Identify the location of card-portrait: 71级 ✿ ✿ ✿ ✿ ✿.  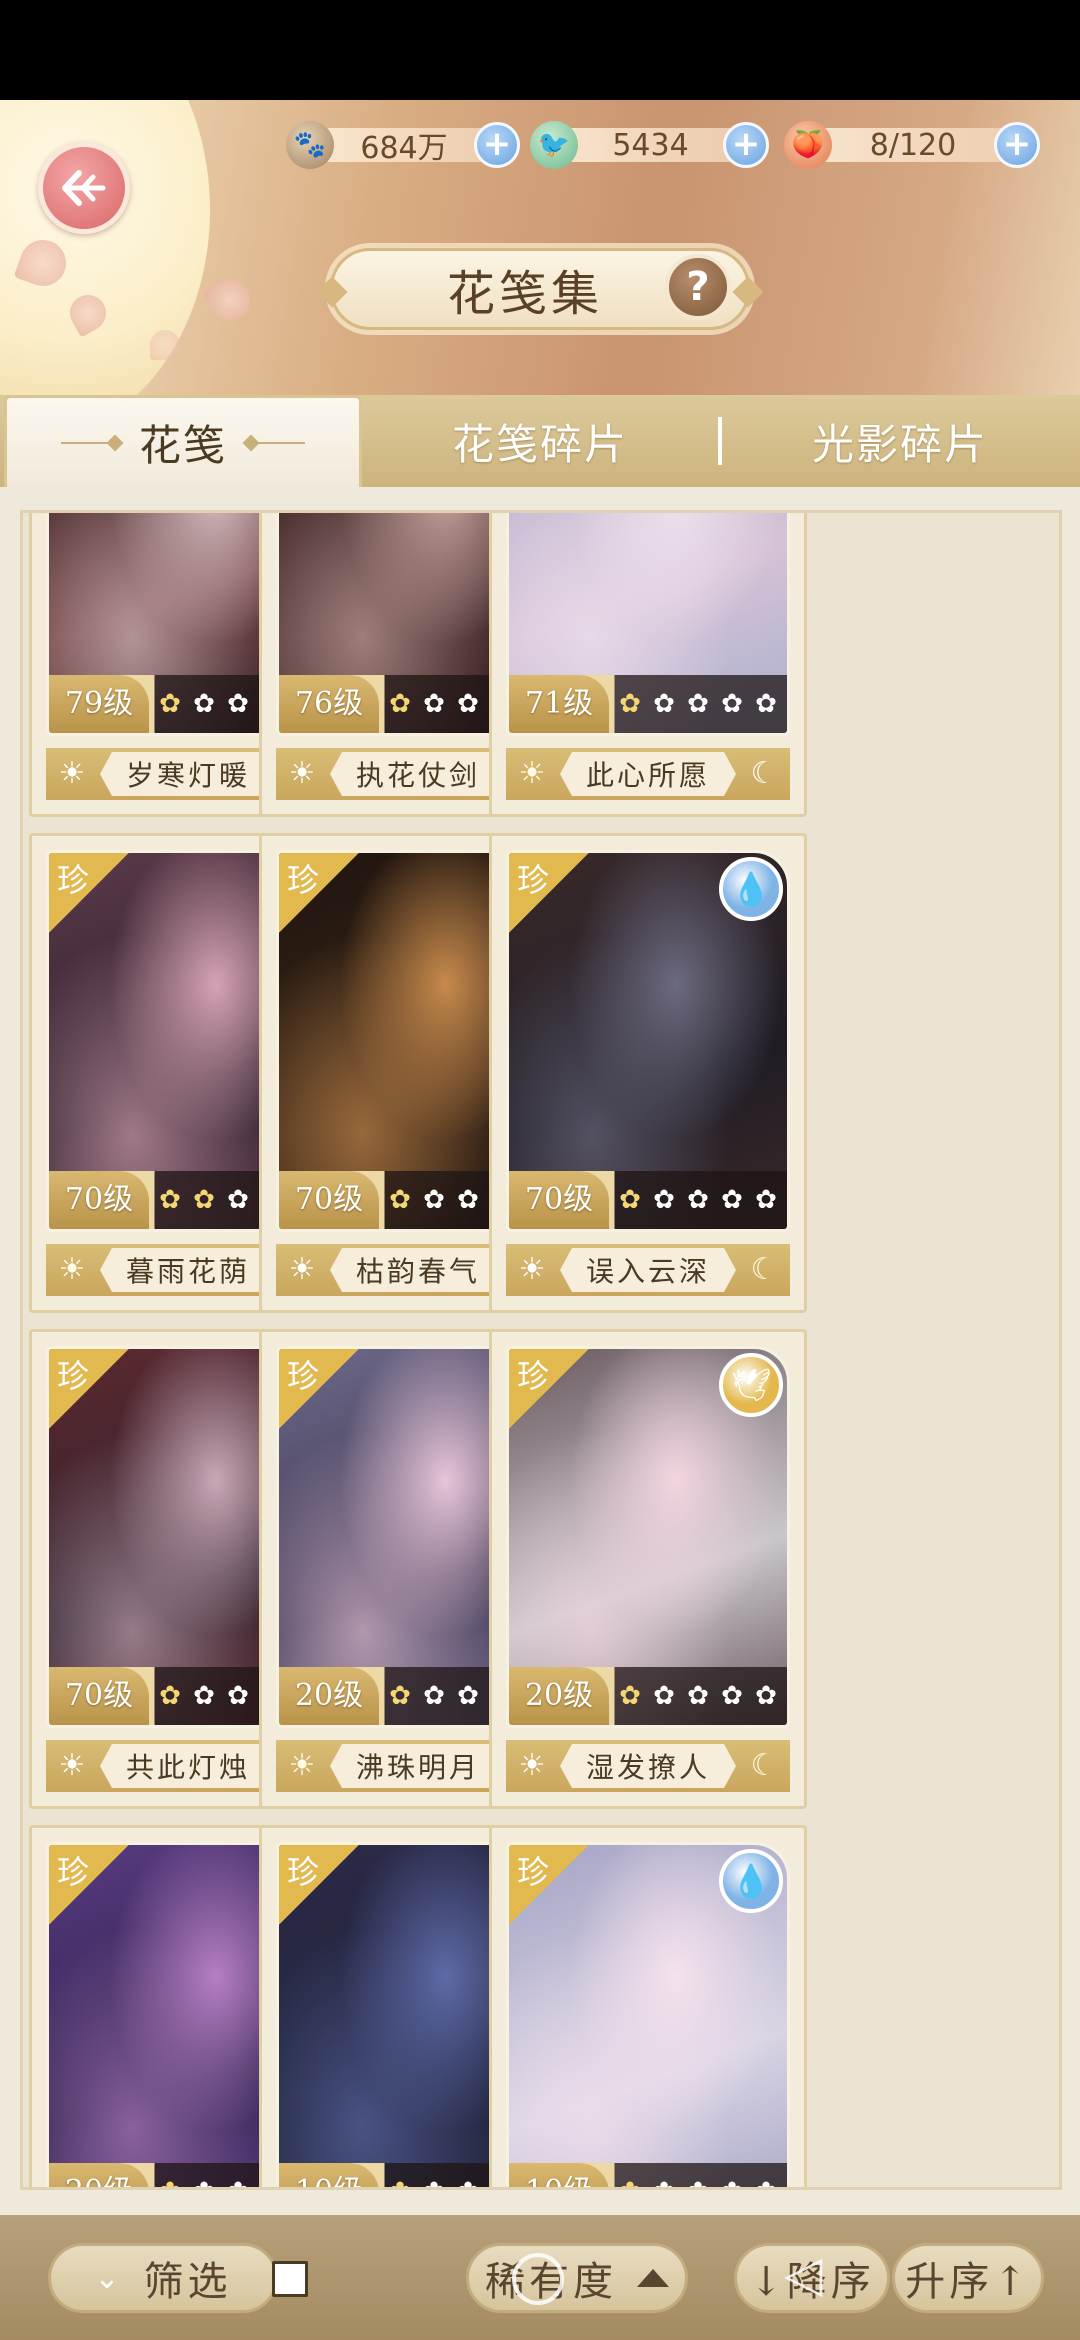
(648, 624).